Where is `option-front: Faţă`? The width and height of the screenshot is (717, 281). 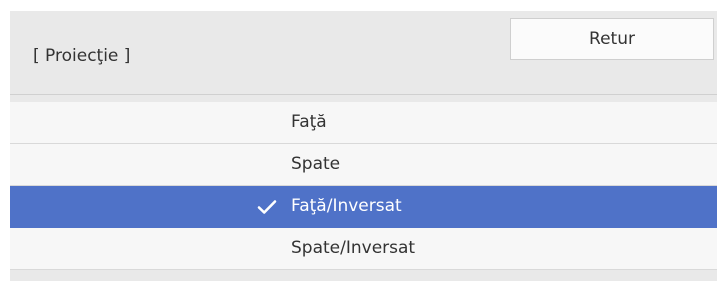
option-front: Faţă is located at coordinates (363, 123).